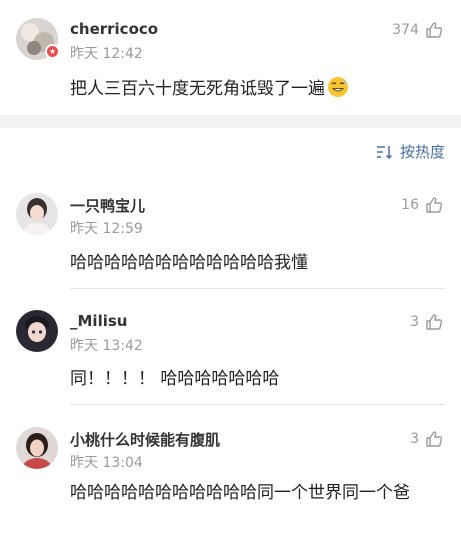  Describe the element at coordinates (175, 379) in the screenshot. I see `comment-text: 同！！！！ 哈哈哈哈哈哈哈` at that location.